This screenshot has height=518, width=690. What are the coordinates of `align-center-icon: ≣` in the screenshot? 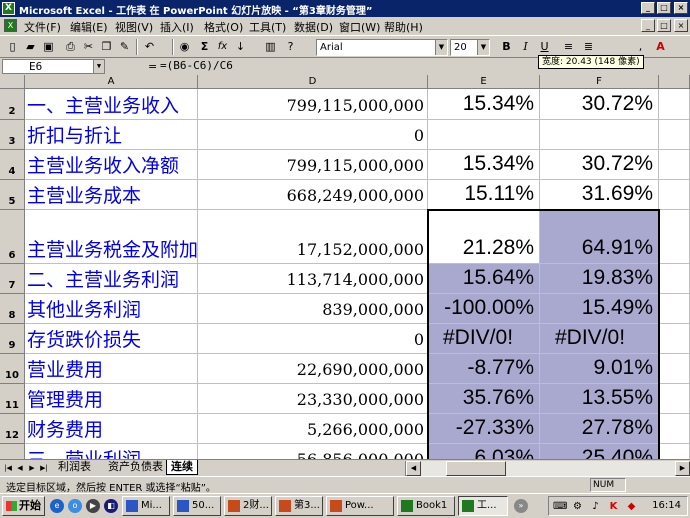 It's located at (588, 47).